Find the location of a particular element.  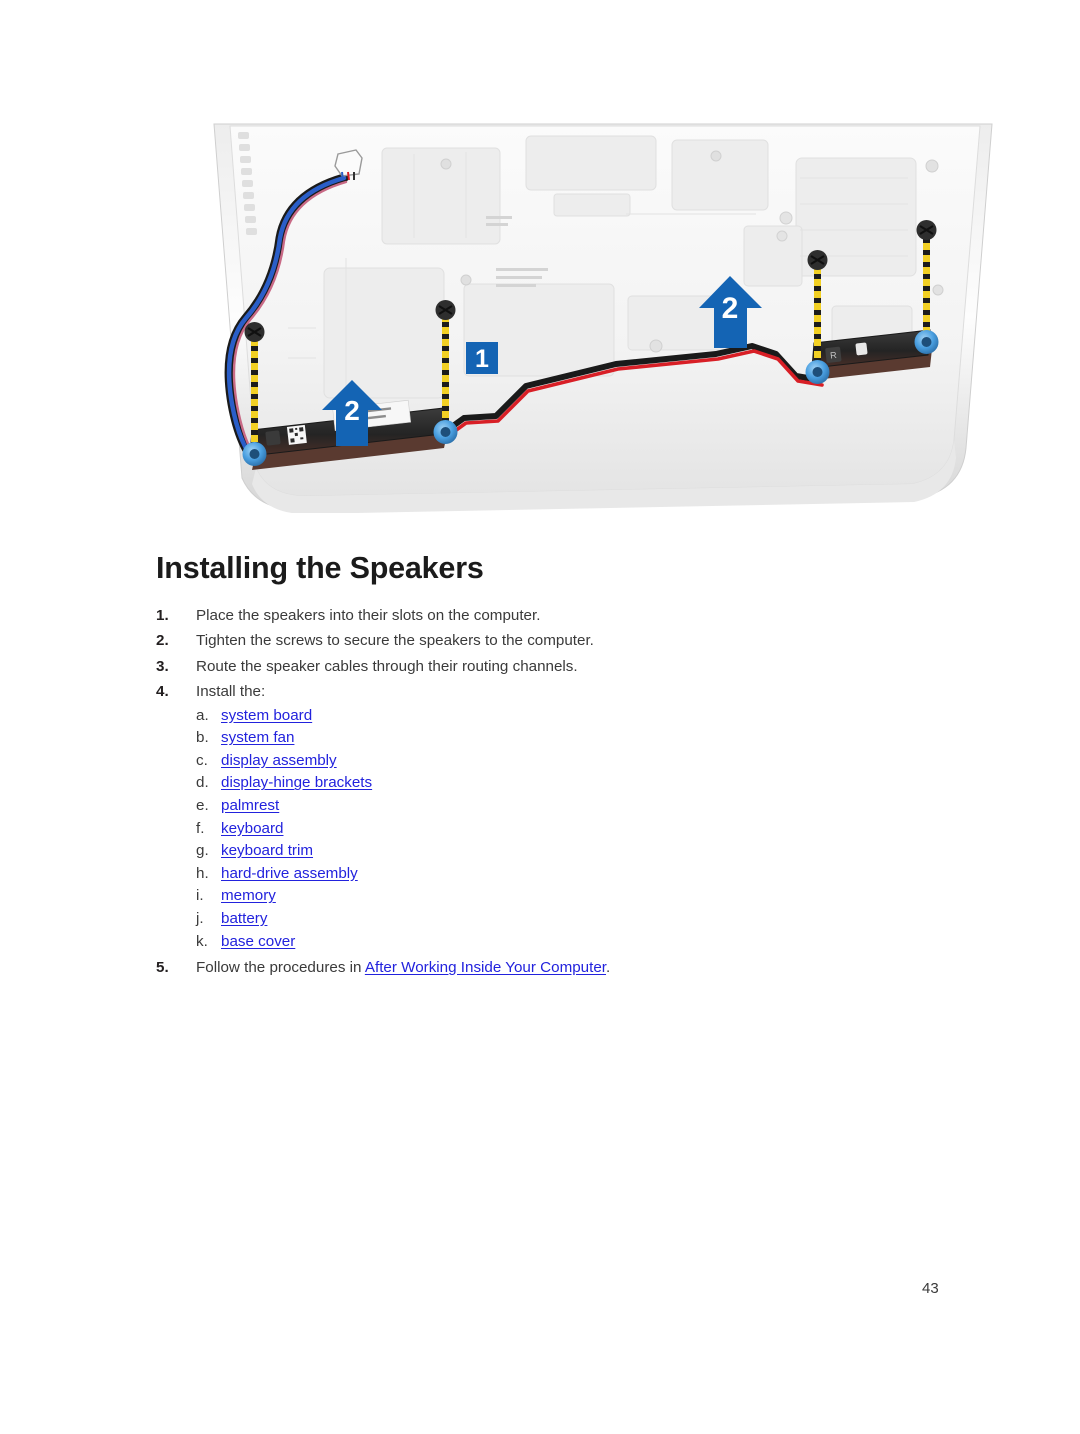

link-base-cover: base cover is located at coordinates (258, 942).